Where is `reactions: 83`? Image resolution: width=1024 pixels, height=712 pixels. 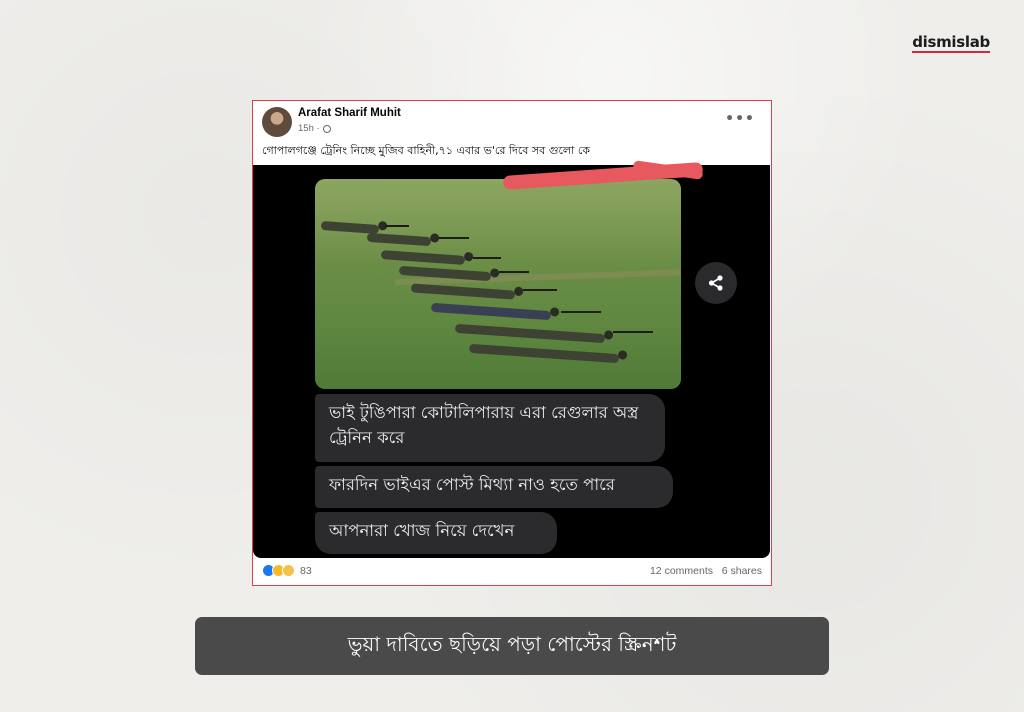
reactions: 83 is located at coordinates (287, 570).